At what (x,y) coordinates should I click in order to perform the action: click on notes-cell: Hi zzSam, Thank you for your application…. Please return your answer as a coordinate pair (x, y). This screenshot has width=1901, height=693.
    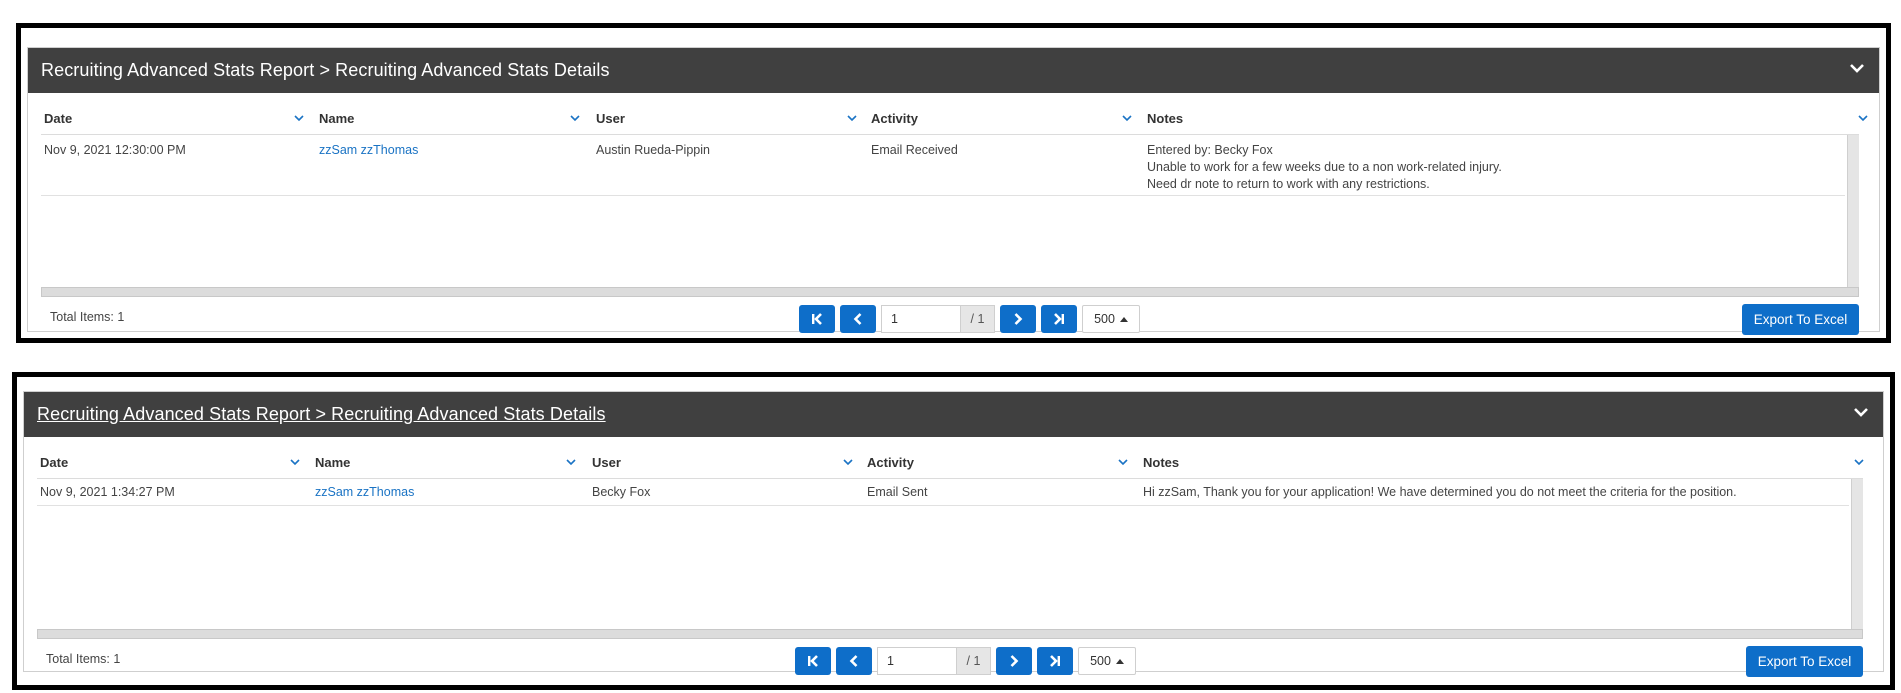
    Looking at the image, I should click on (1440, 492).